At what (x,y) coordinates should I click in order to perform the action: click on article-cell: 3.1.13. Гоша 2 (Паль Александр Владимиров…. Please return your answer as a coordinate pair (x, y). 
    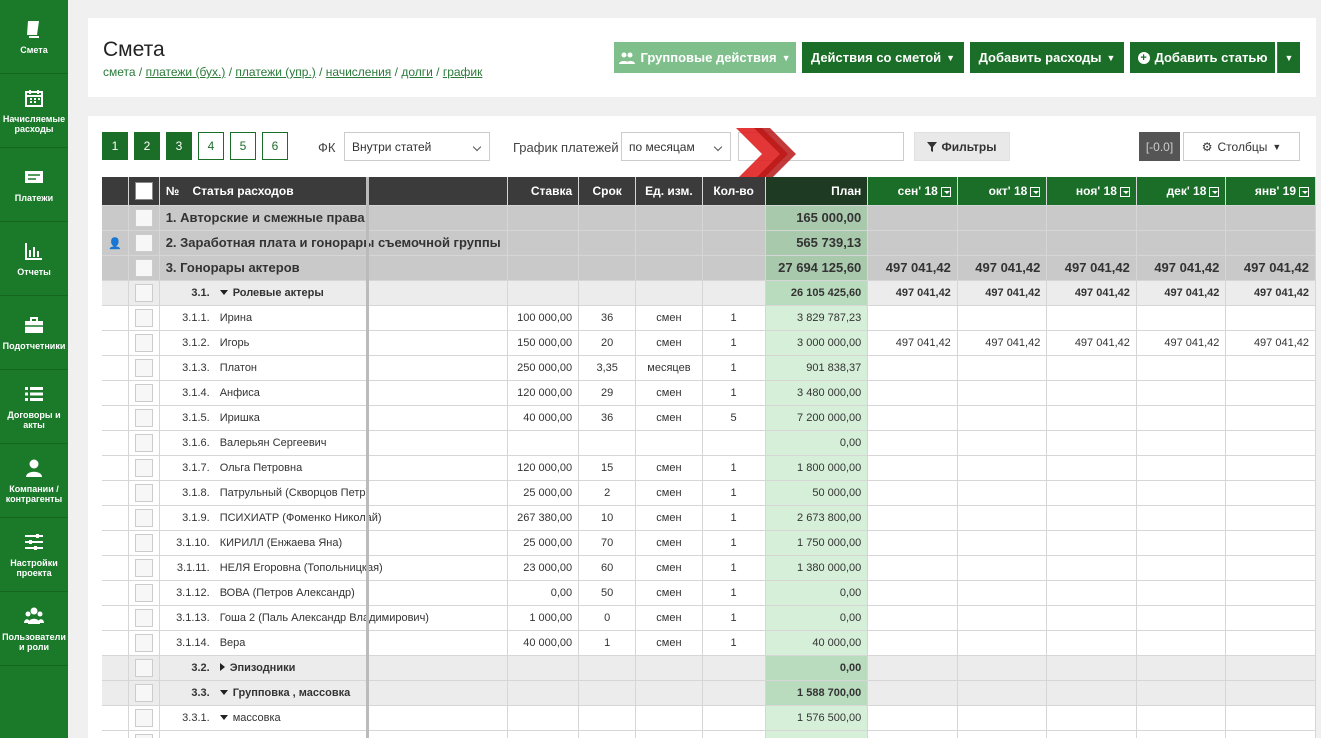
    Looking at the image, I should click on (333, 618).